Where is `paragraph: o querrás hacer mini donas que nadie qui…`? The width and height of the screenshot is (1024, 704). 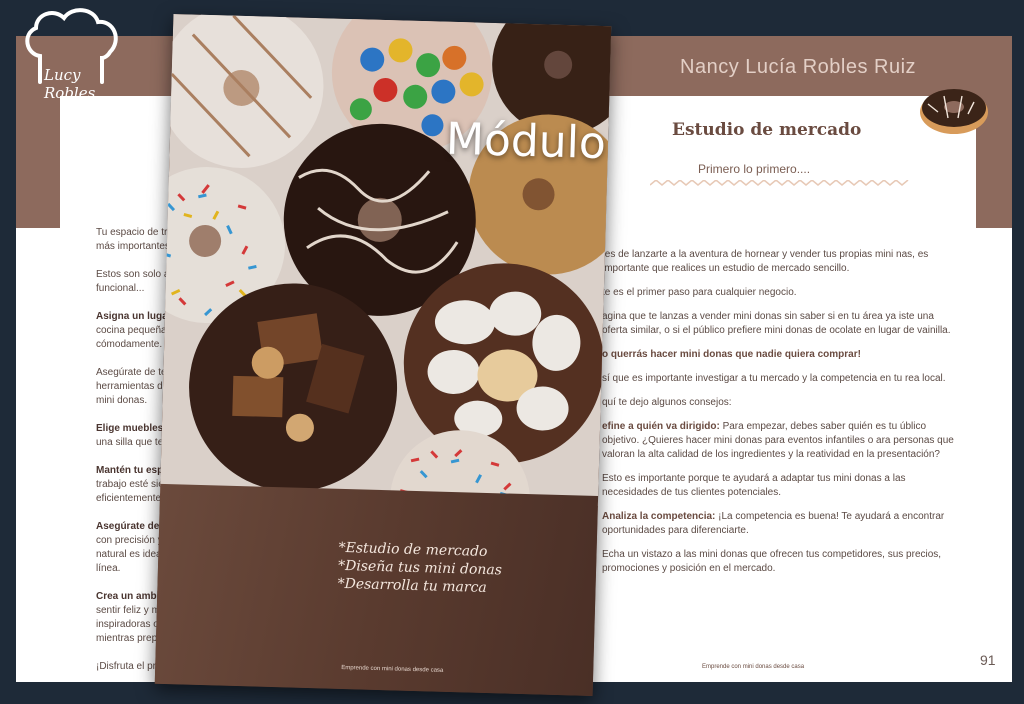 paragraph: o querrás hacer mini donas que nadie qui… is located at coordinates (778, 355).